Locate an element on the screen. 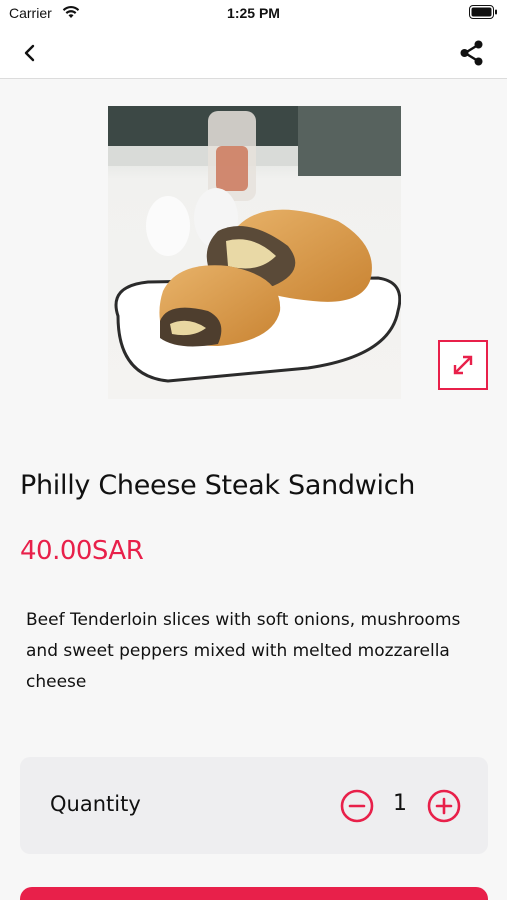 This screenshot has width=507, height=900. plus-circle-icon is located at coordinates (444, 806).